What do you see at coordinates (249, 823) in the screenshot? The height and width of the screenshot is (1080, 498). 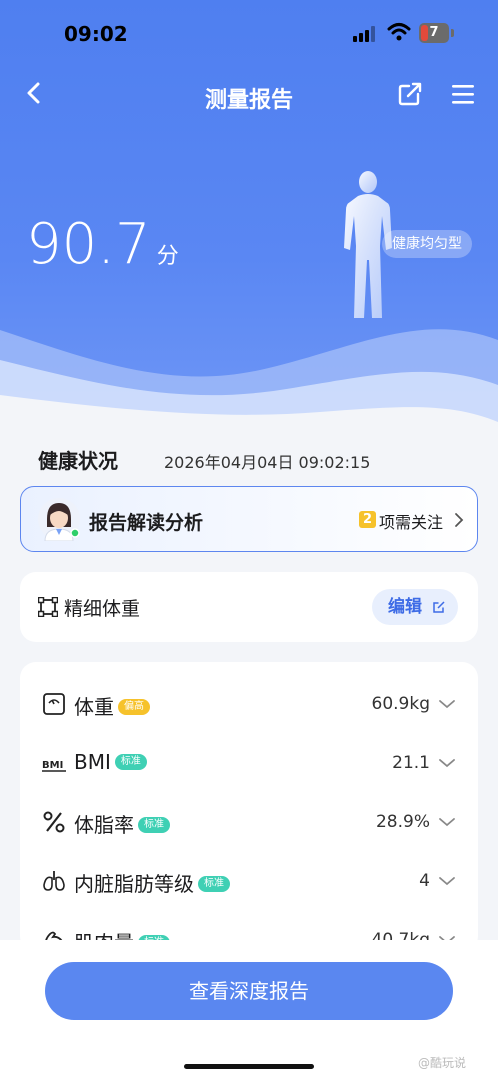 I see `metric-row-body-fat: 体脂率 标准 28.9%` at bounding box center [249, 823].